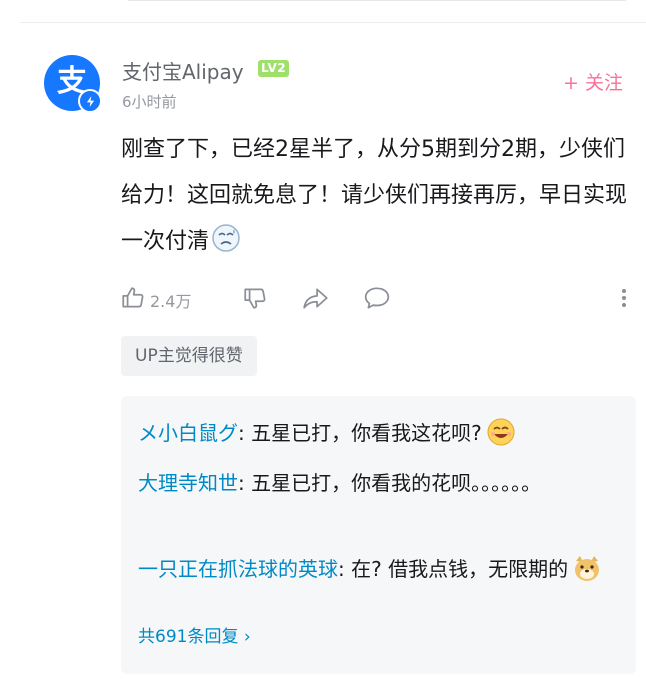 The width and height of the screenshot is (646, 692). I want to click on reply-item: メ小白鼠グ: 五星已打，你看我这花呗?, so click(373, 436).